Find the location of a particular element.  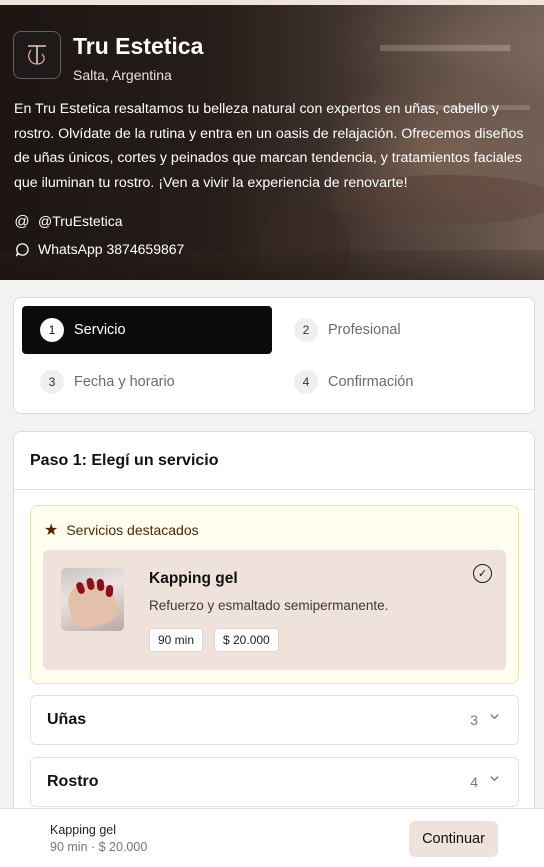

step-number: 2 is located at coordinates (306, 330).